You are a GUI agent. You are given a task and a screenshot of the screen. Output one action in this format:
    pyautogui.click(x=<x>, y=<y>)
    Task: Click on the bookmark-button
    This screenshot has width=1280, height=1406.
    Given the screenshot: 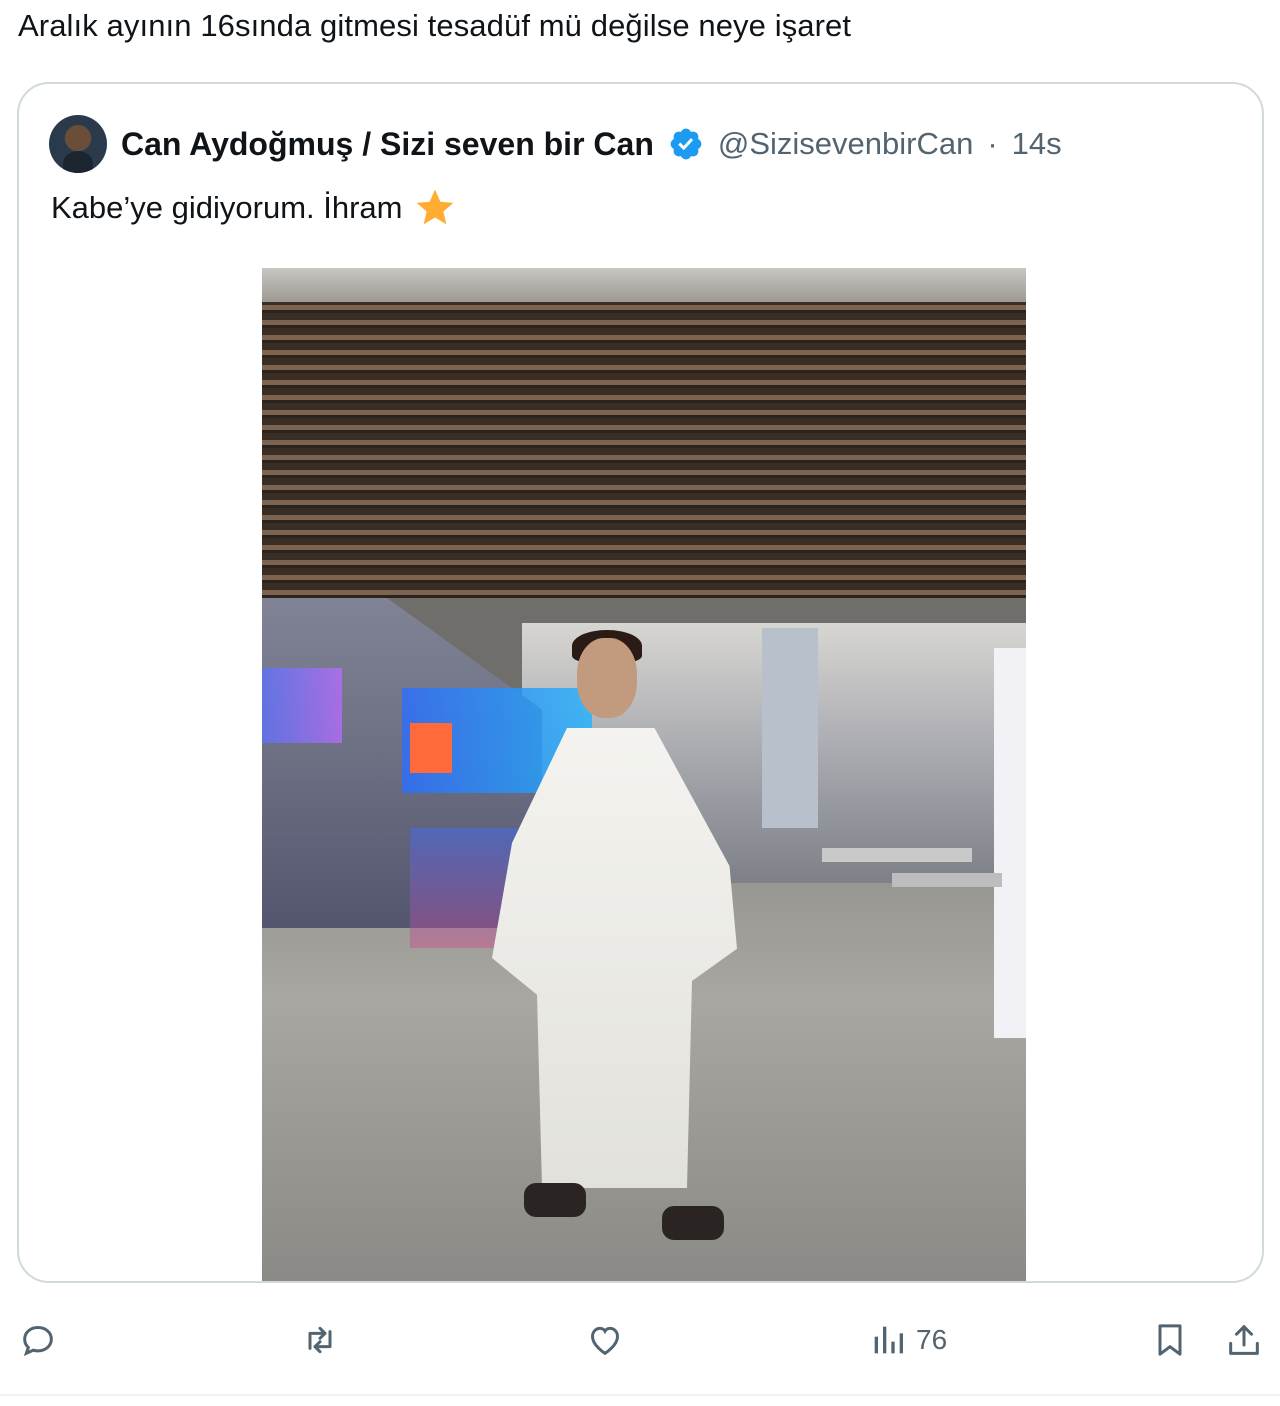 What is the action you would take?
    pyautogui.click(x=1170, y=1340)
    